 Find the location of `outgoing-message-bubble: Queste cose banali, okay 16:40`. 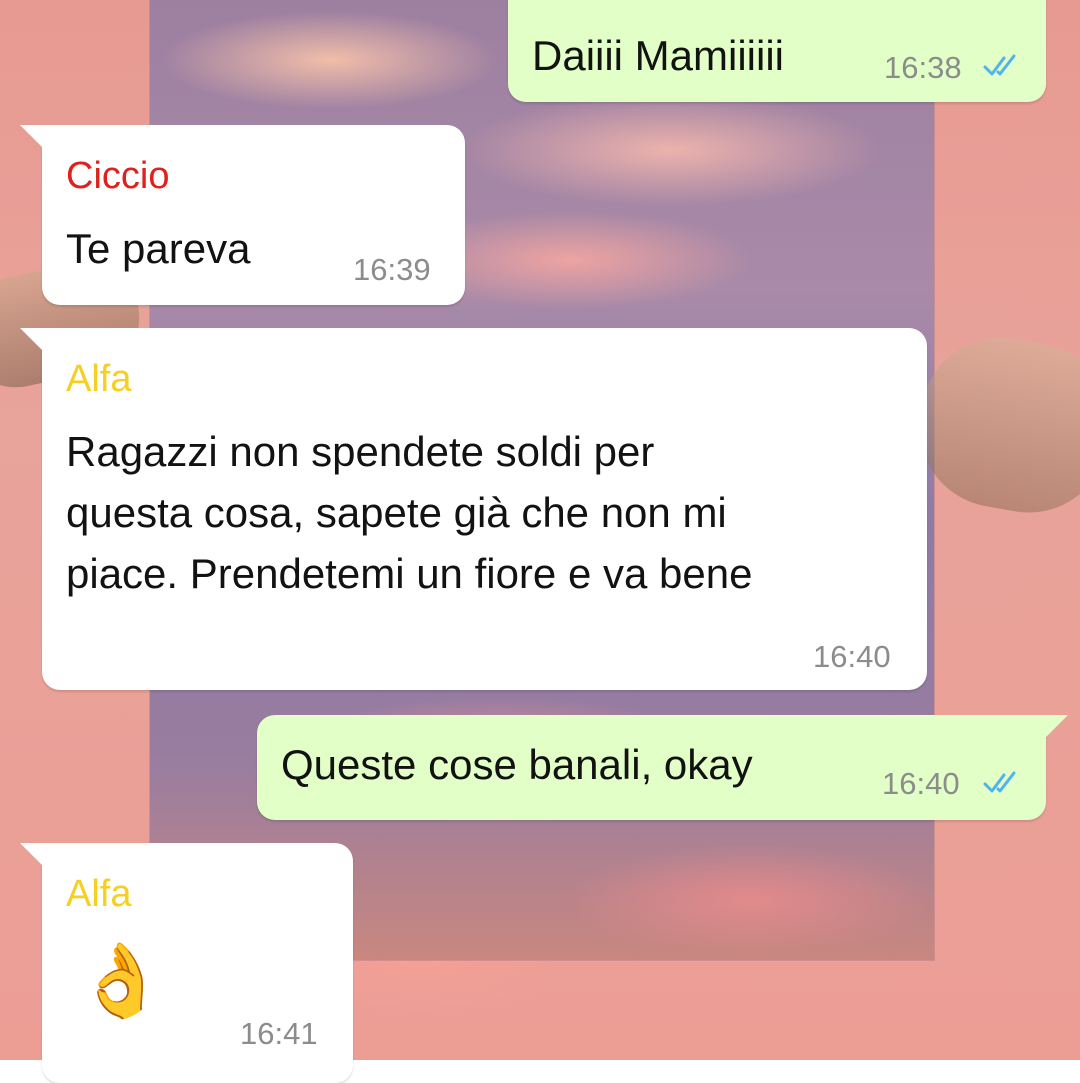

outgoing-message-bubble: Queste cose banali, okay 16:40 is located at coordinates (662, 767).